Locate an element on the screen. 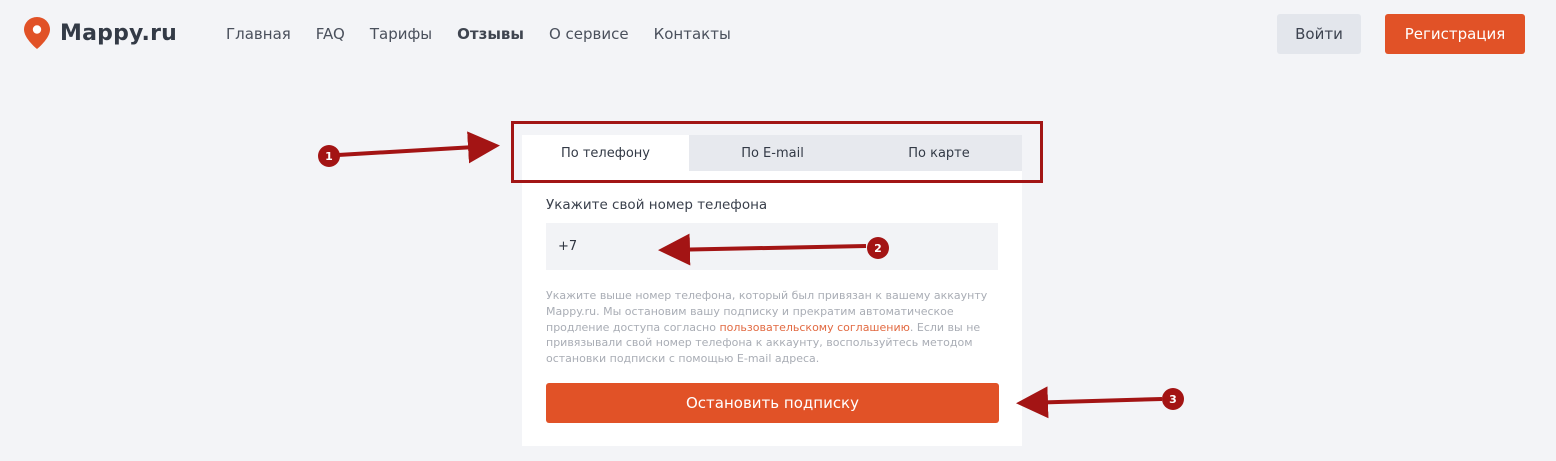  annotation-marker-3: 3 is located at coordinates (1173, 399).